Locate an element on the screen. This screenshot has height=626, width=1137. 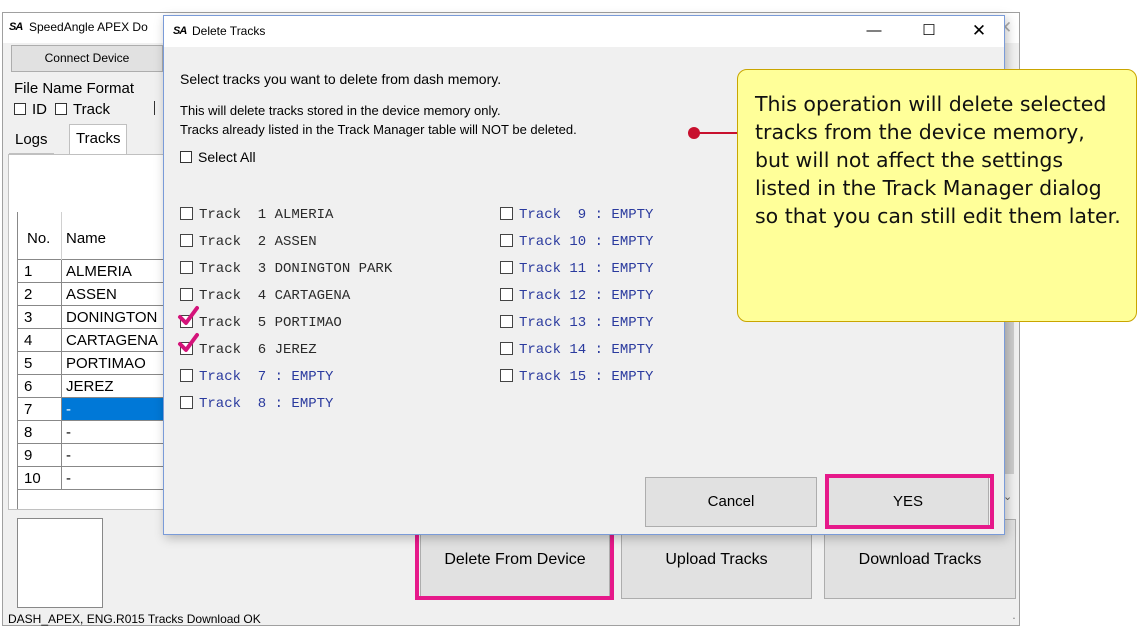
track-checkbox: Track 14 : EMPTY is located at coordinates (576, 350).